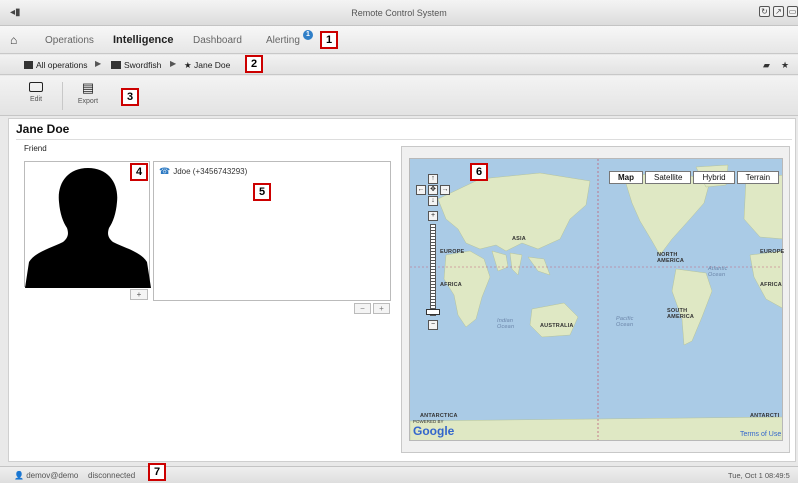 Image resolution: width=798 pixels, height=483 pixels. I want to click on list-item: ☎ Jdoe (+3456743293), so click(203, 171).